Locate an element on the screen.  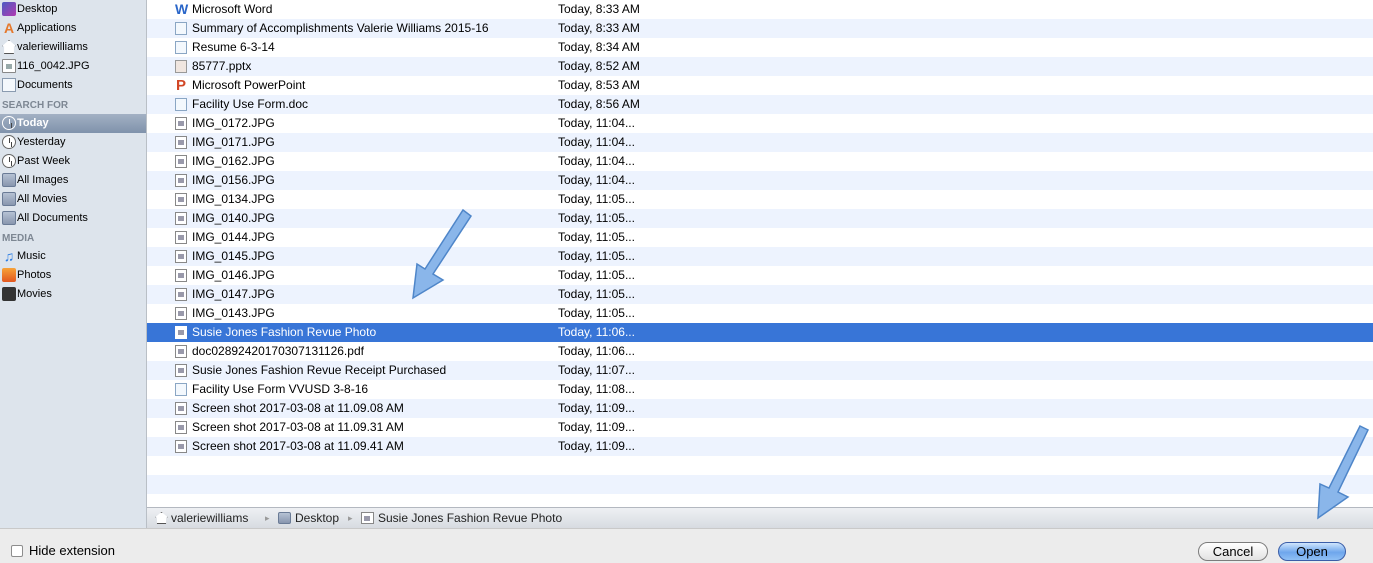
file-date: Today, 8:52 AM is located at coordinates (599, 66).